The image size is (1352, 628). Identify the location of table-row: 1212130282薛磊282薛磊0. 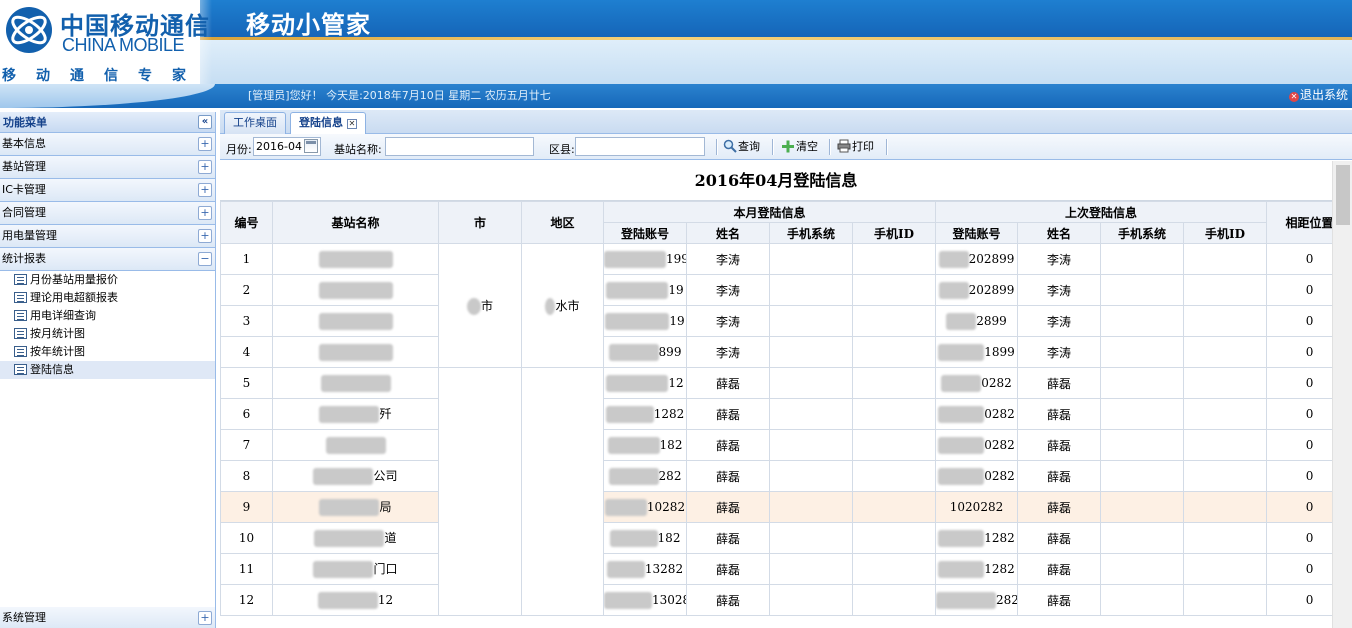
(786, 600).